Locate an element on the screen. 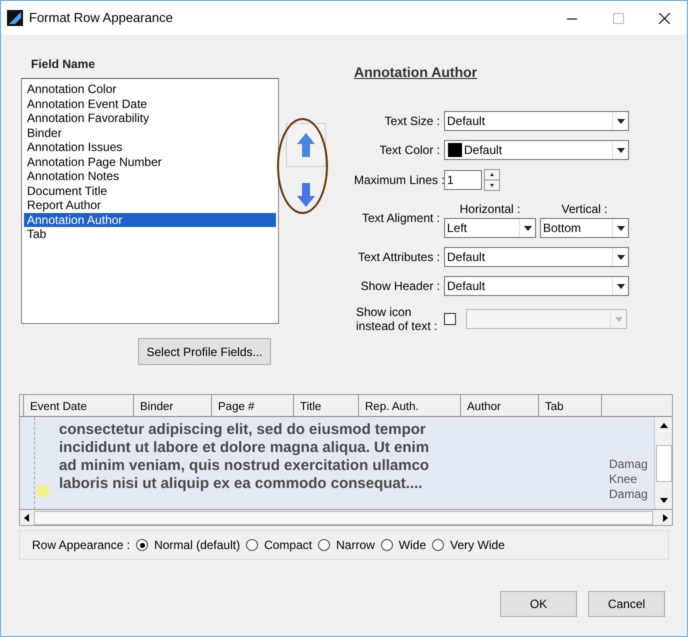 The image size is (688, 637). spin-buttons-icon is located at coordinates (492, 180).